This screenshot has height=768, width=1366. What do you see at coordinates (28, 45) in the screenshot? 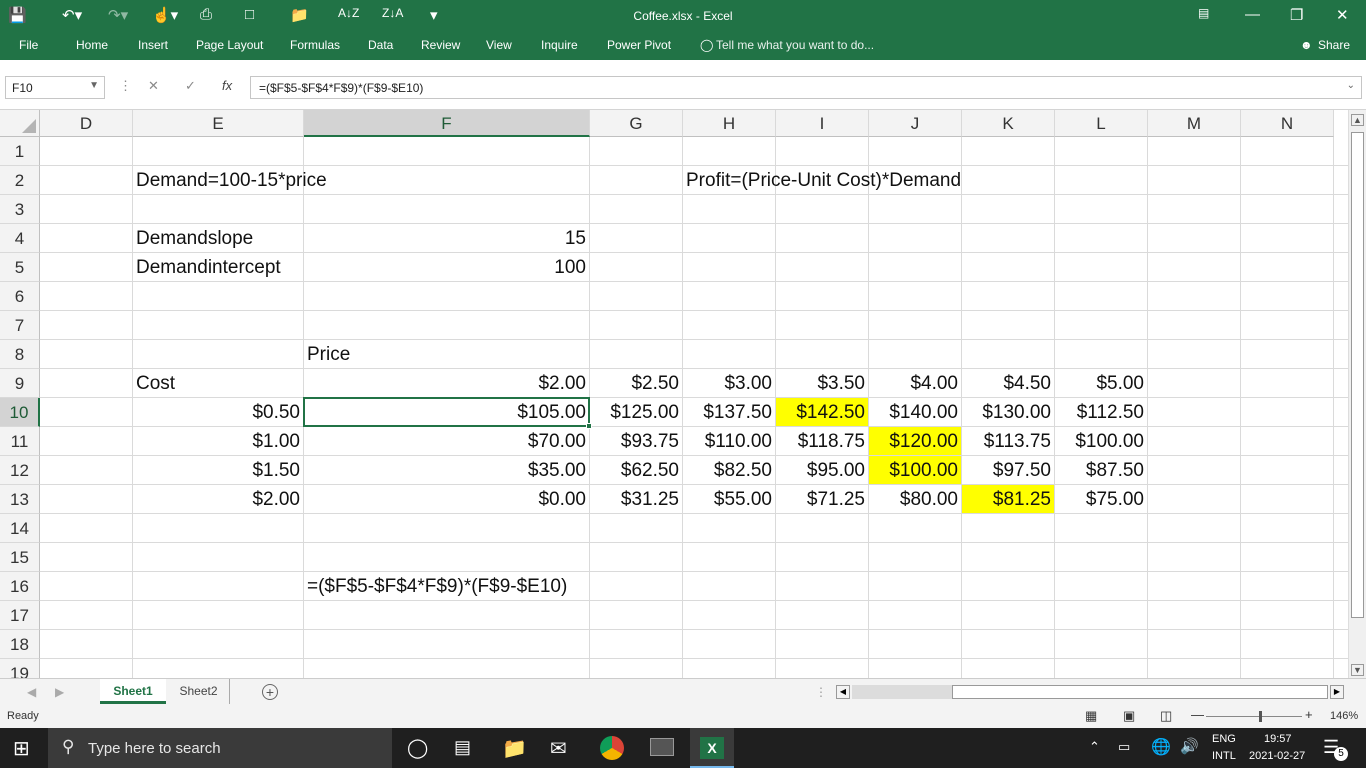
I see `tab-file: File` at bounding box center [28, 45].